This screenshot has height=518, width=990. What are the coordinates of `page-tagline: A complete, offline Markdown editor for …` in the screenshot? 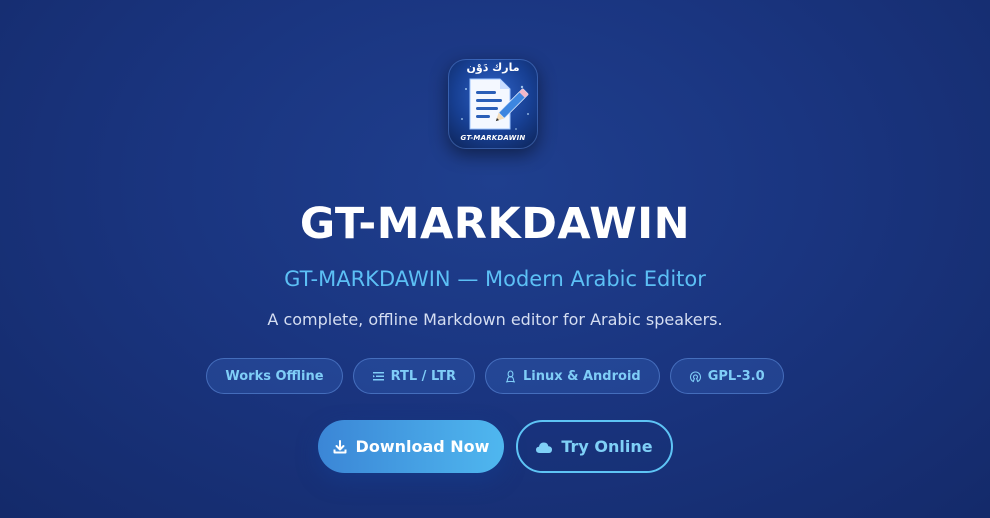 It's located at (495, 319).